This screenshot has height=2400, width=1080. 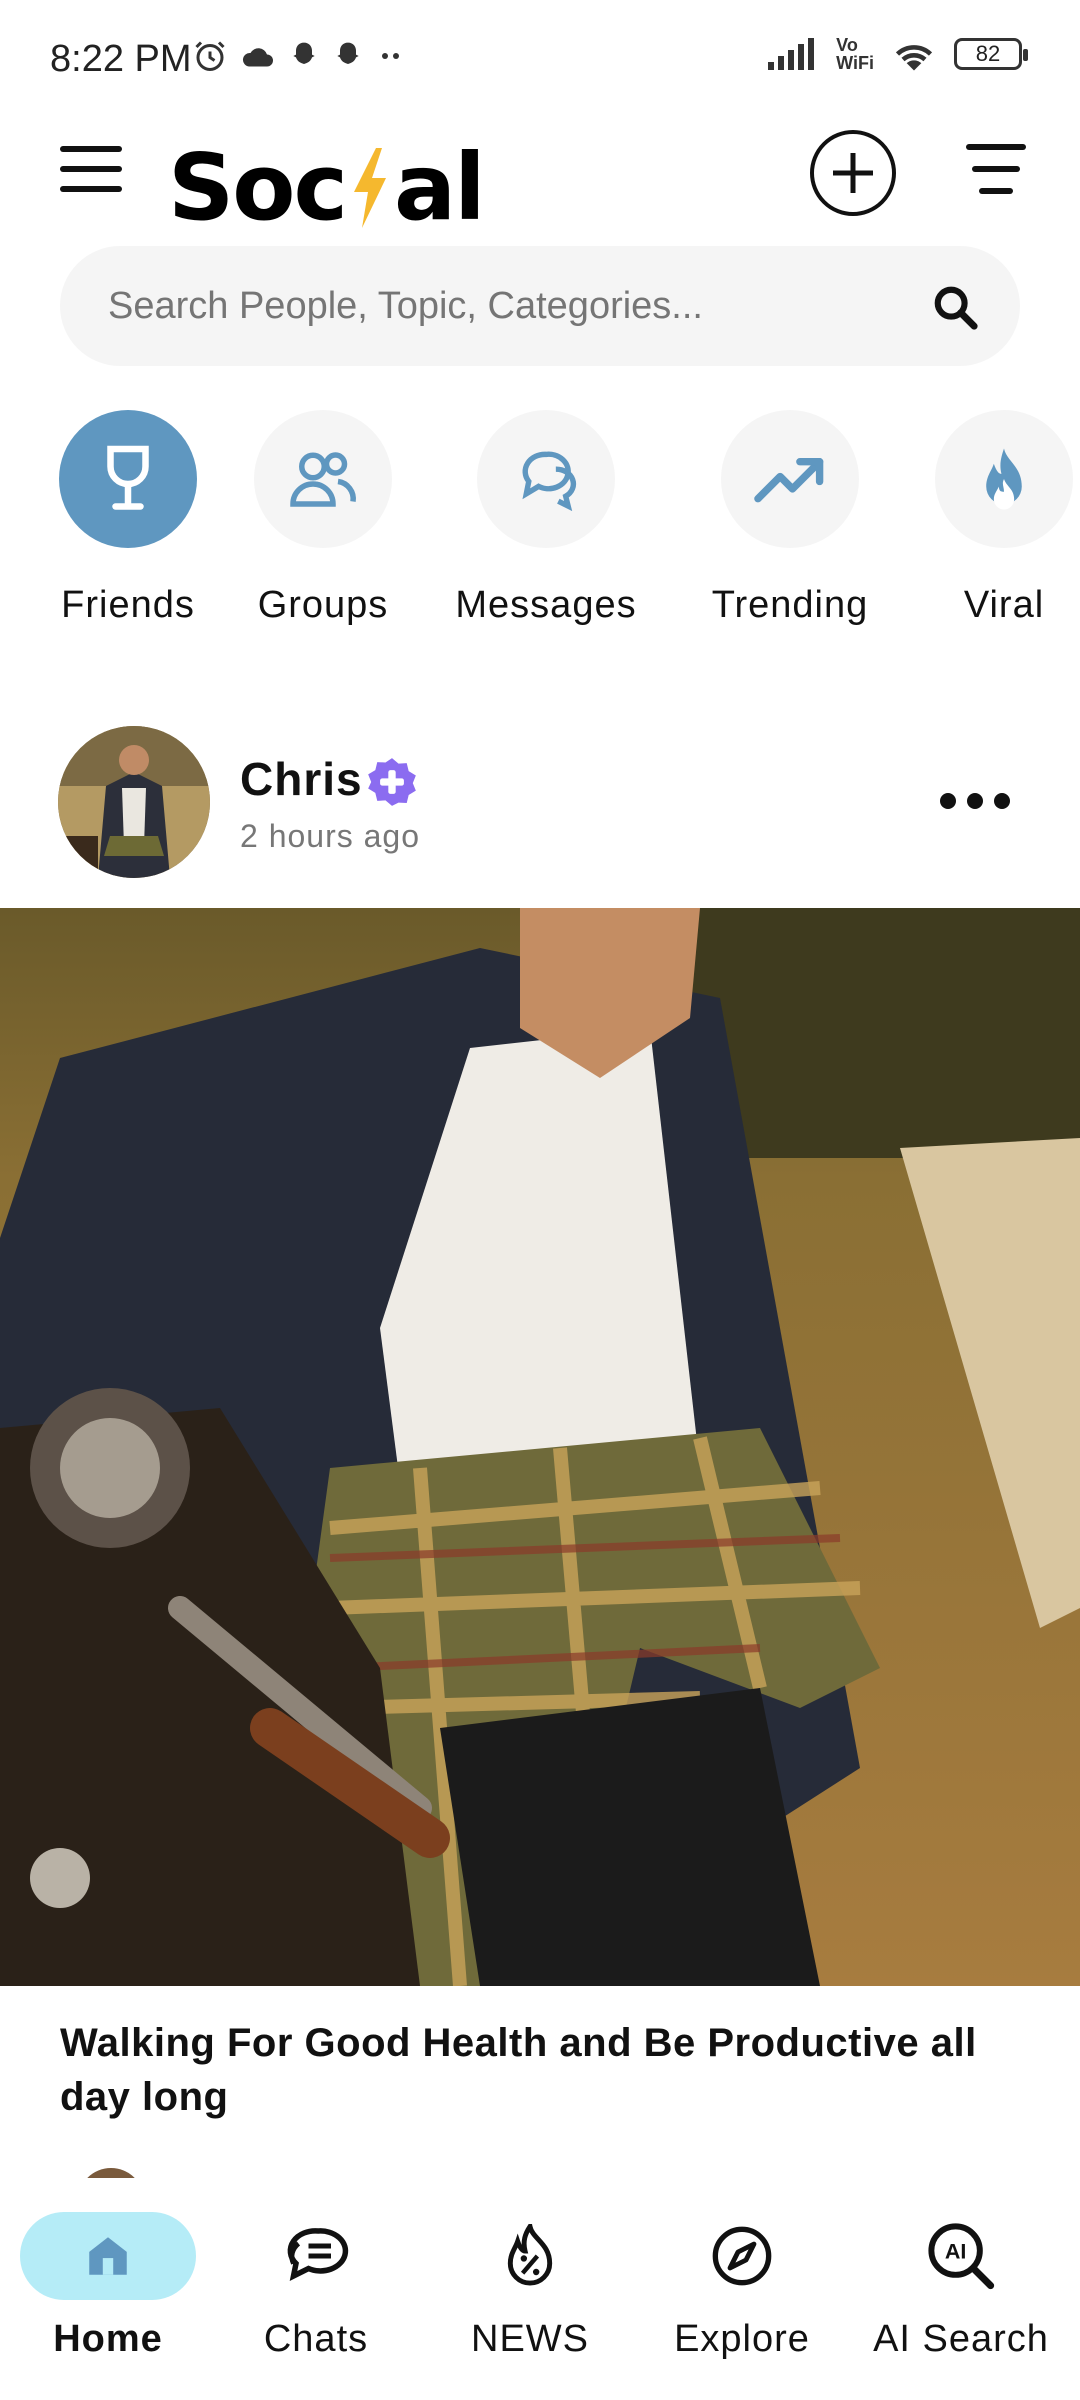 What do you see at coordinates (318, 2254) in the screenshot?
I see `chat-icon` at bounding box center [318, 2254].